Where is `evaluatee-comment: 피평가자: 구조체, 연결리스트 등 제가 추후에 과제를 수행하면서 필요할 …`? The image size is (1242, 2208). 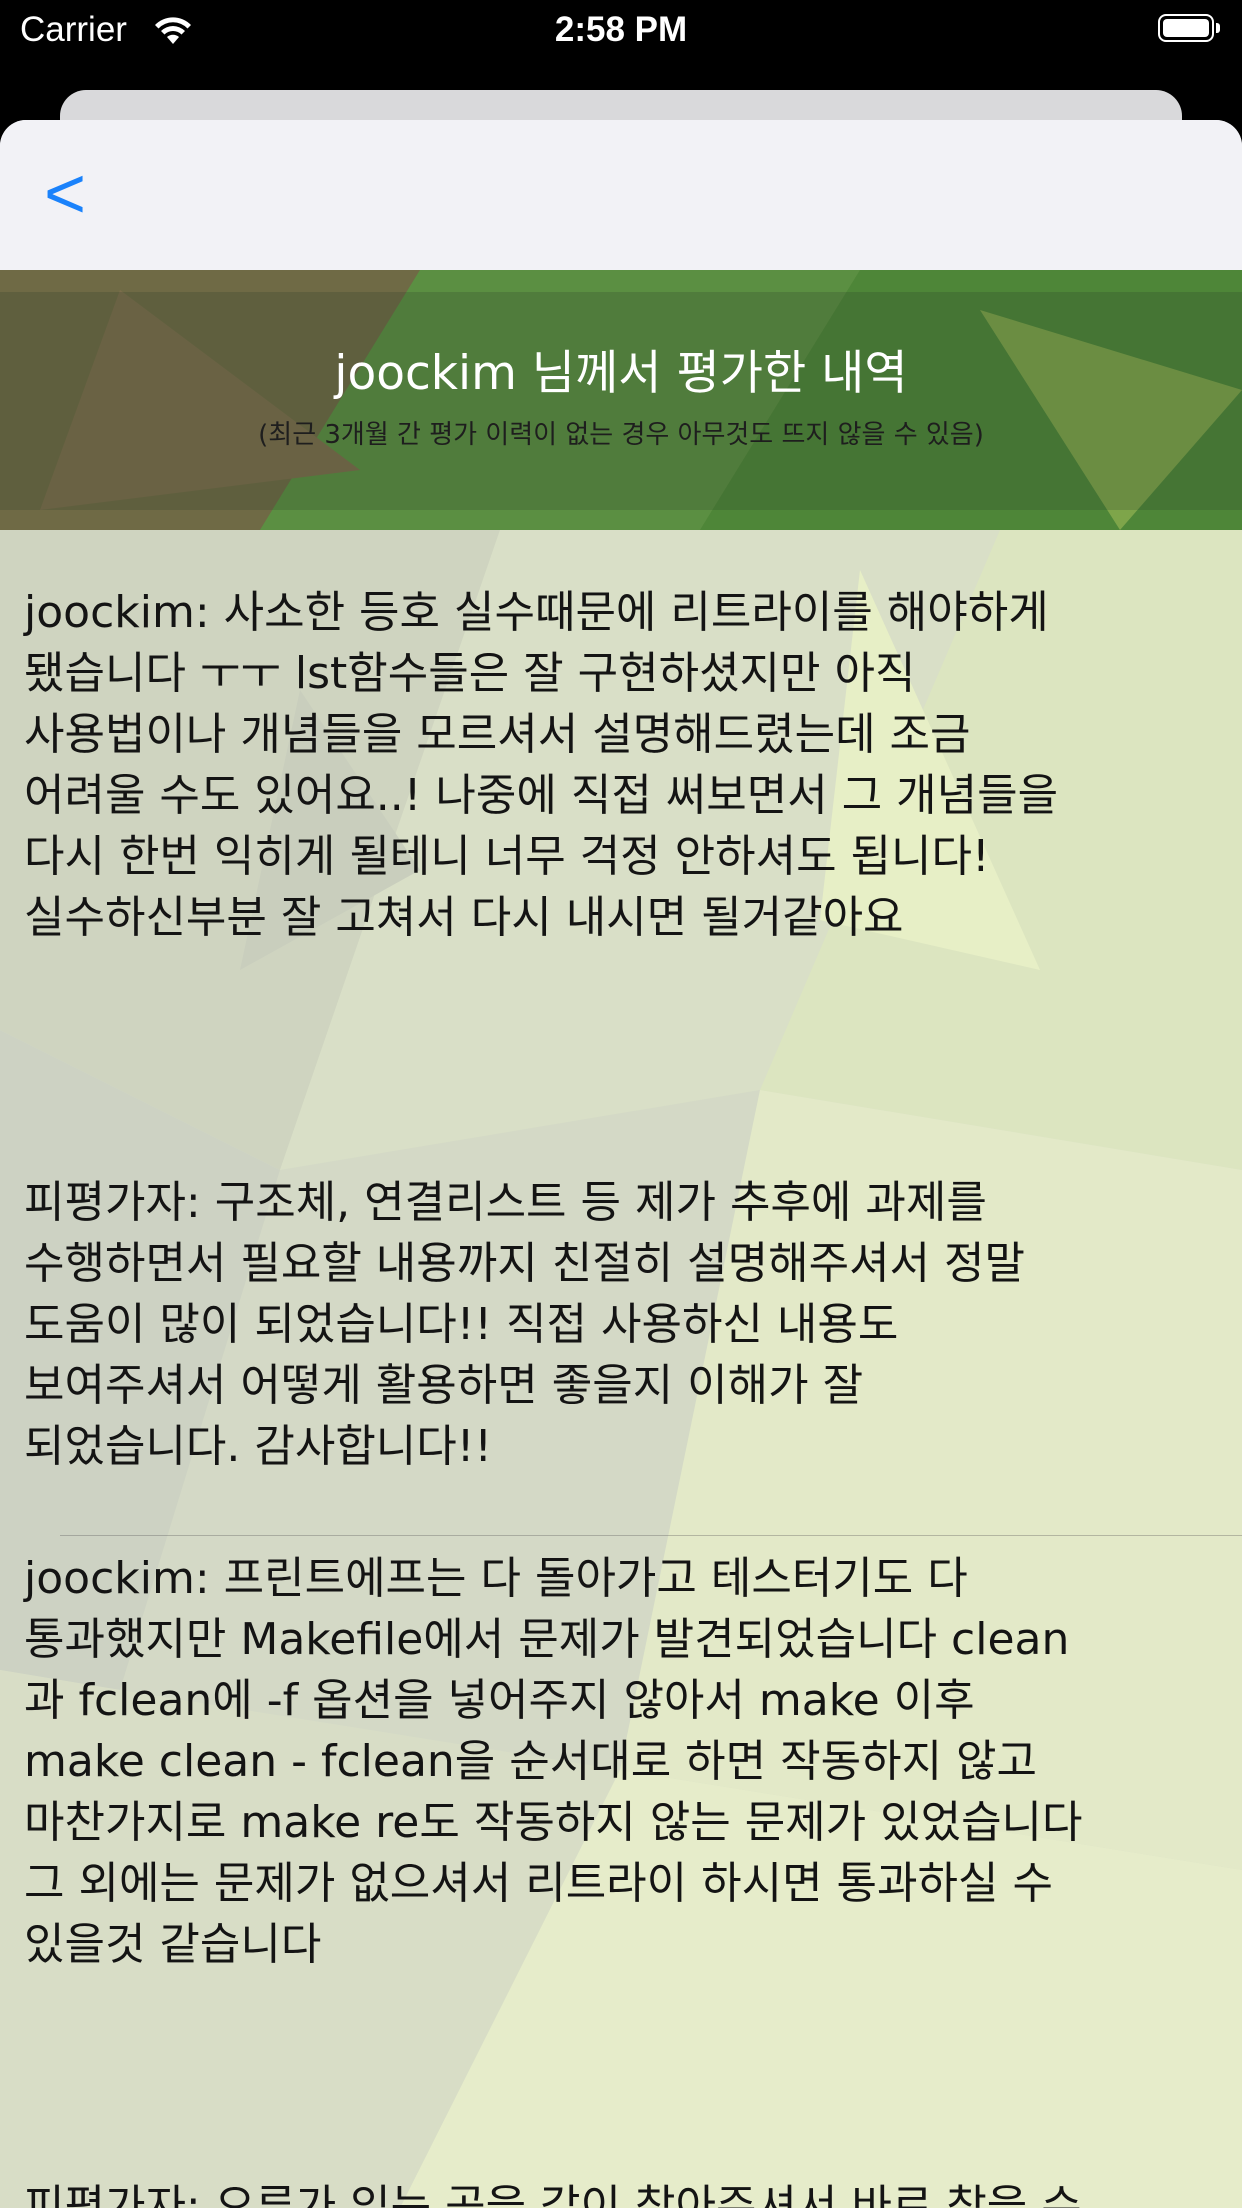 evaluatee-comment: 피평가자: 구조체, 연결리스트 등 제가 추후에 과제를 수행하면서 필요할 … is located at coordinates (524, 1324).